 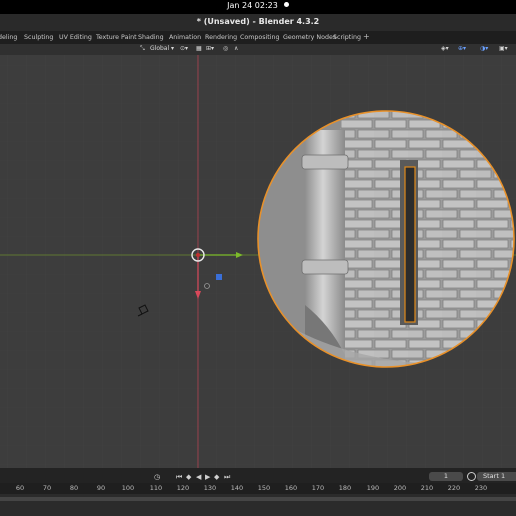 What do you see at coordinates (128, 488) in the screenshot?
I see `ruler-tick: 100` at bounding box center [128, 488].